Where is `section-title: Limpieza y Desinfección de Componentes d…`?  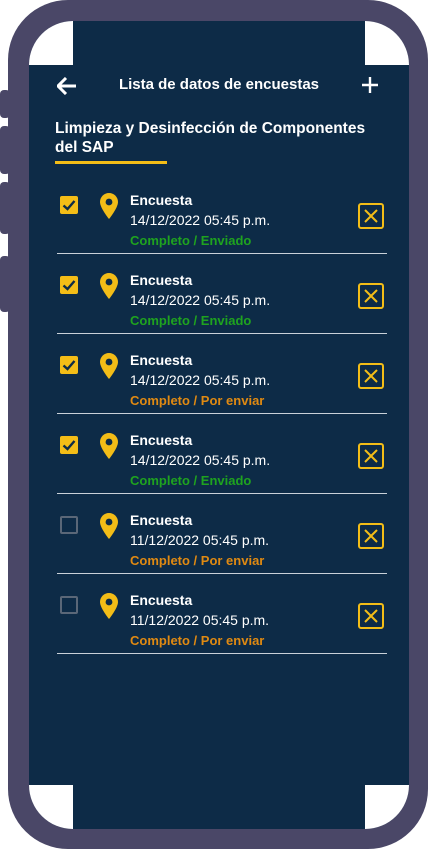 section-title: Limpieza y Desinfección de Componentes d… is located at coordinates (210, 138).